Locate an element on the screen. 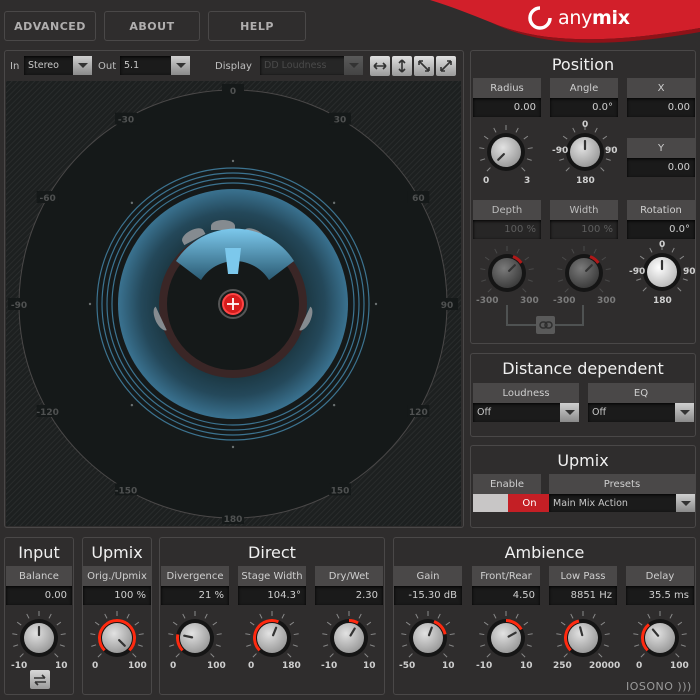 The image size is (700, 700). link-depth-width-button is located at coordinates (545, 325).